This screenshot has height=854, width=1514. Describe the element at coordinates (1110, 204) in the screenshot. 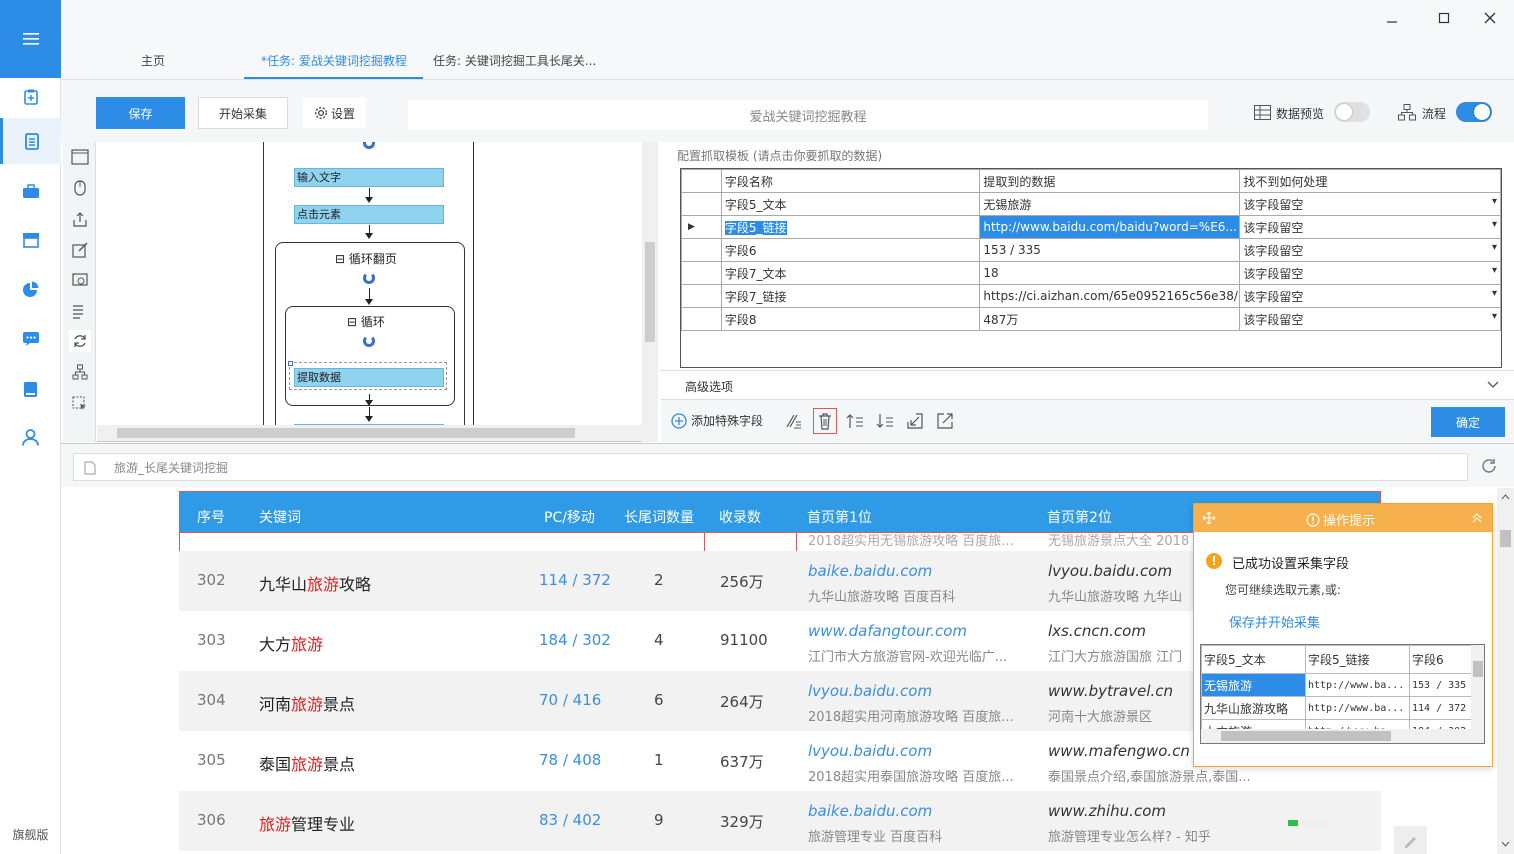

I see `field-value-cell: 无锡旅游` at that location.